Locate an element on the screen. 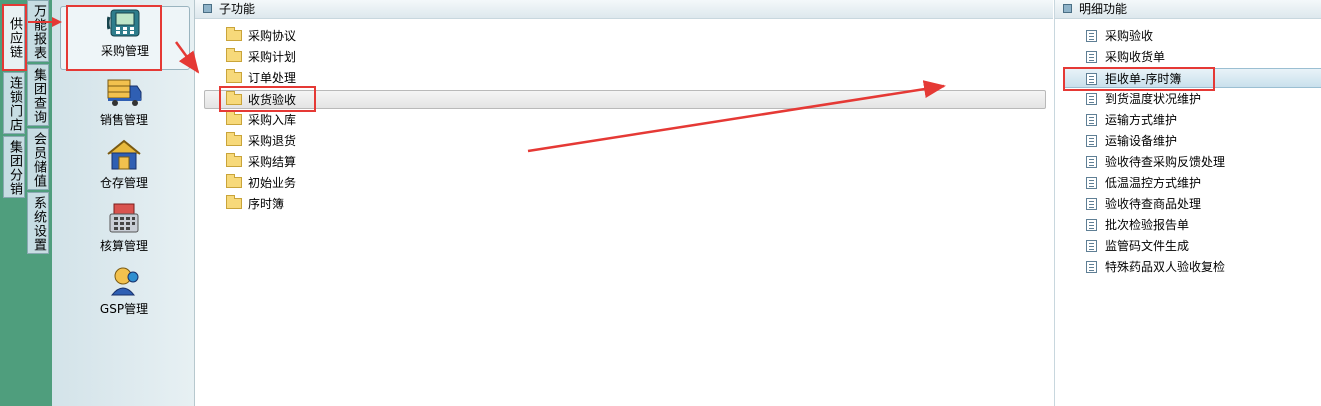  module-label: 仓存管理 is located at coordinates (123, 183).